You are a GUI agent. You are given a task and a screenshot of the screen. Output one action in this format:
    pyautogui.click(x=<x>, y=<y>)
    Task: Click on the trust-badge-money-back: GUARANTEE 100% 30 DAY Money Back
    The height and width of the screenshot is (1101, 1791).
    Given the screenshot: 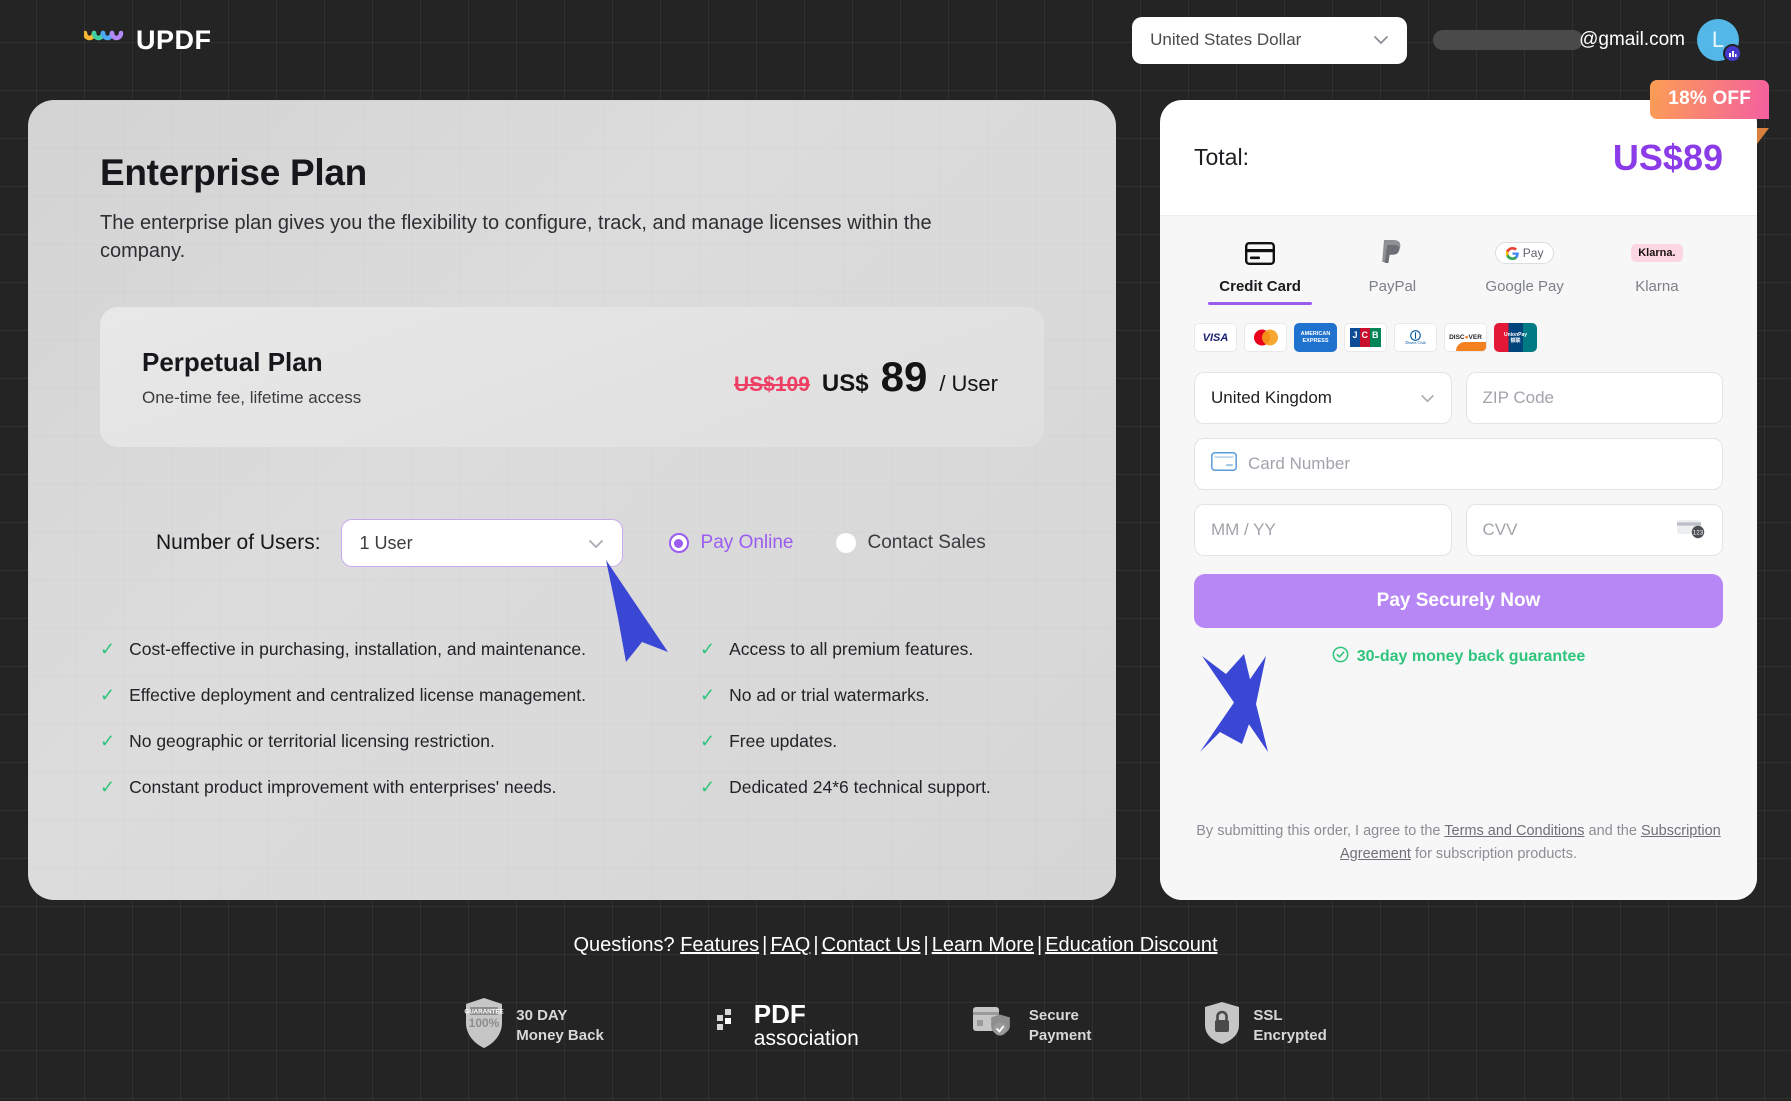 What is the action you would take?
    pyautogui.click(x=534, y=1025)
    